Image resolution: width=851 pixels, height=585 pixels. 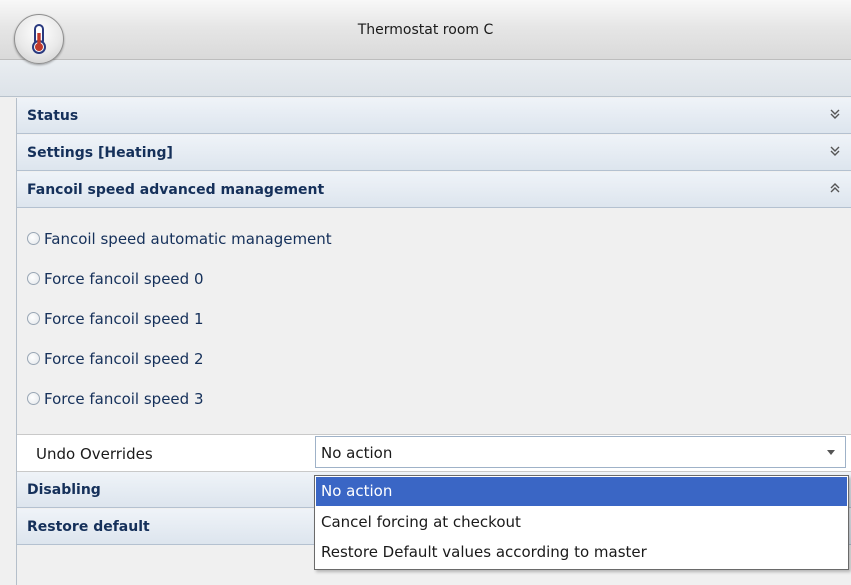 I want to click on toolbar-strip, so click(x=425, y=78).